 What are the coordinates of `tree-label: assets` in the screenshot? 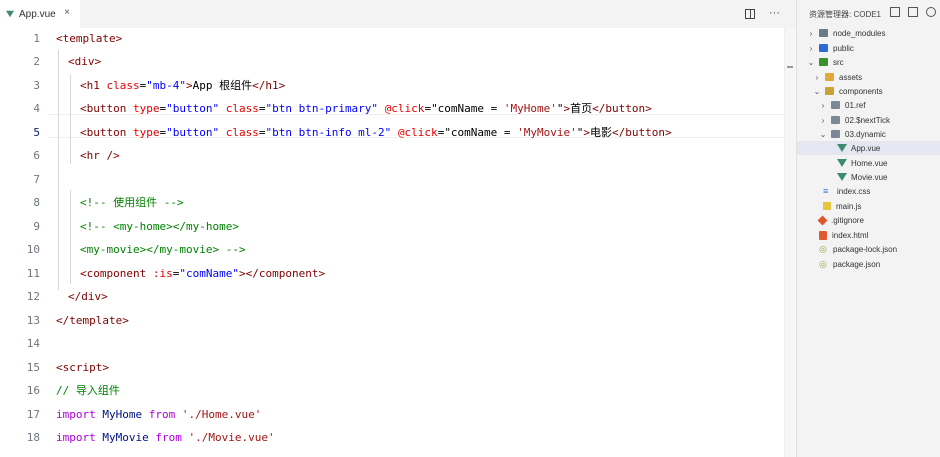 It's located at (851, 77).